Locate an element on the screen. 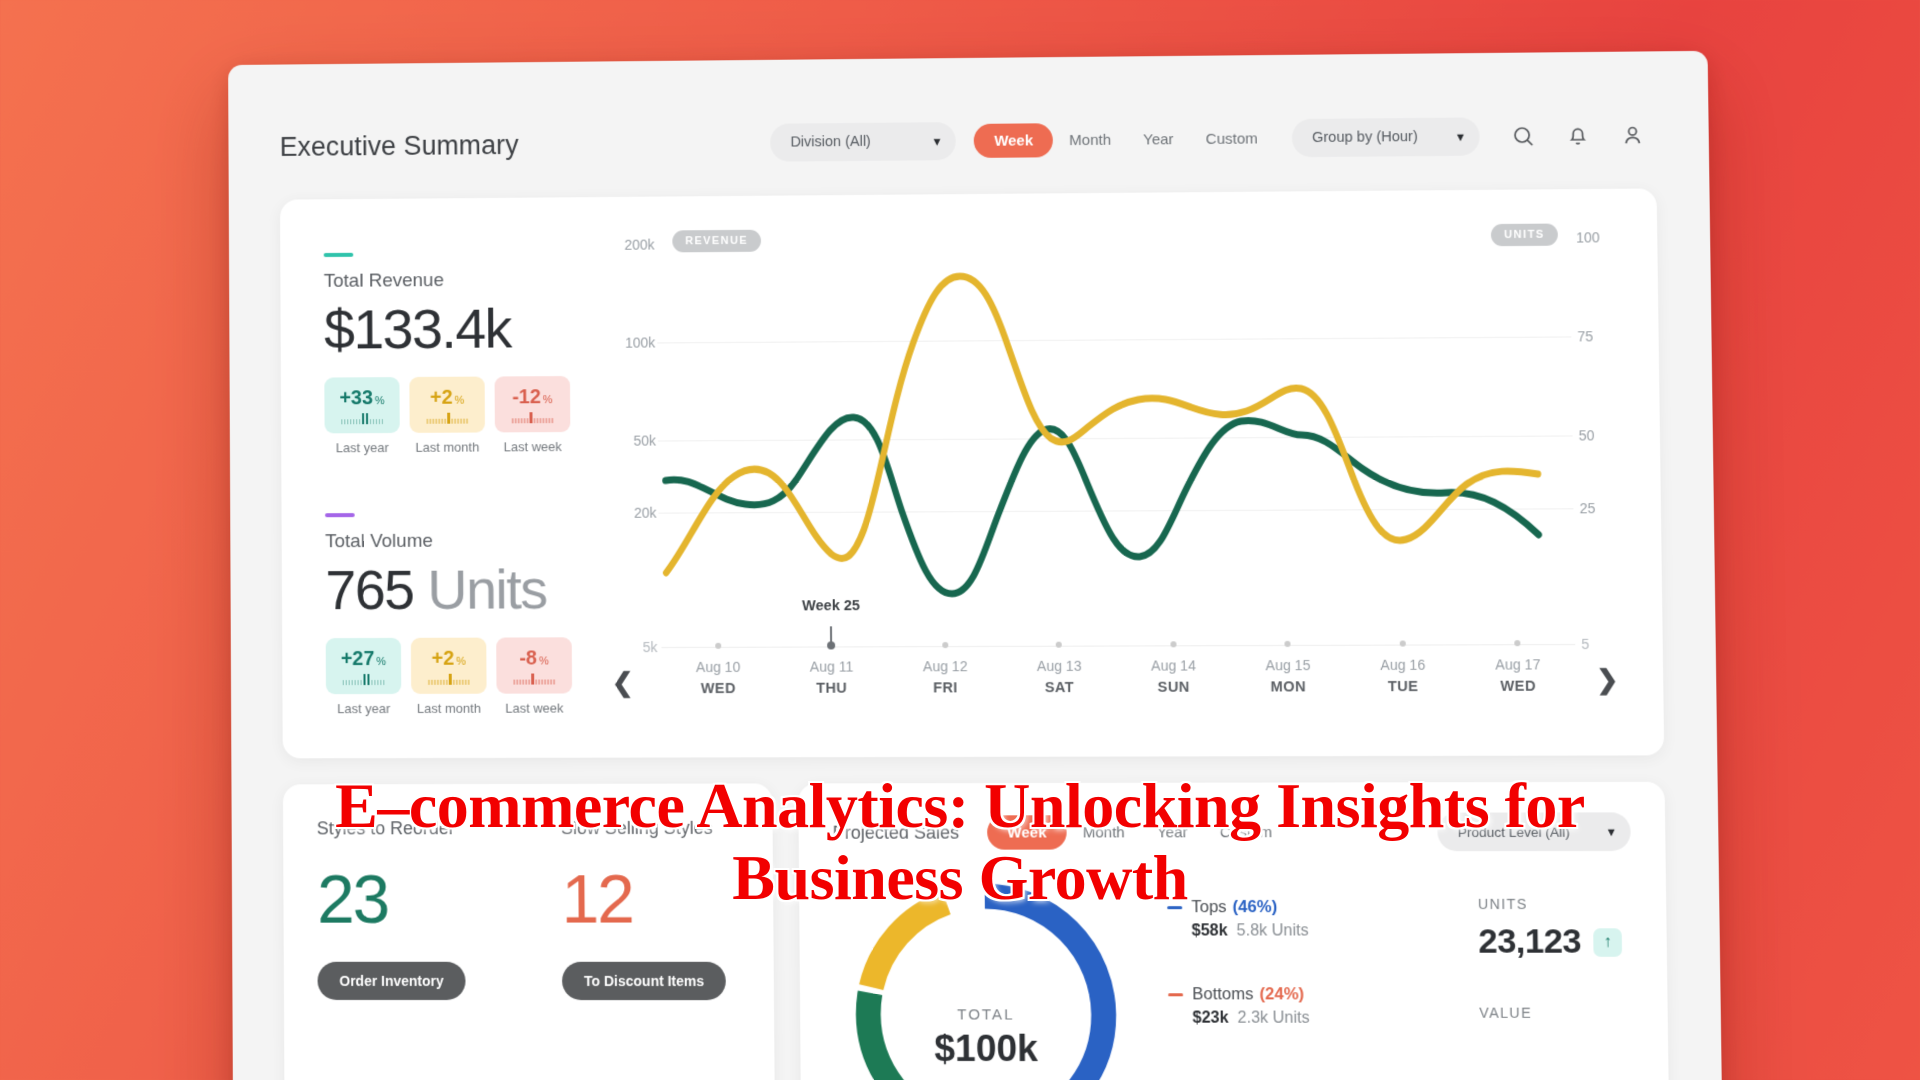 The height and width of the screenshot is (1080, 1920). order-inventory-button: Order Inventory is located at coordinates (391, 981).